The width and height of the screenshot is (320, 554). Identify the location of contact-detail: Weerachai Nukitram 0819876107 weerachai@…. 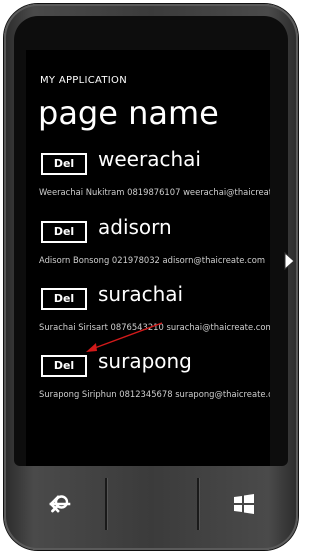
(154, 192).